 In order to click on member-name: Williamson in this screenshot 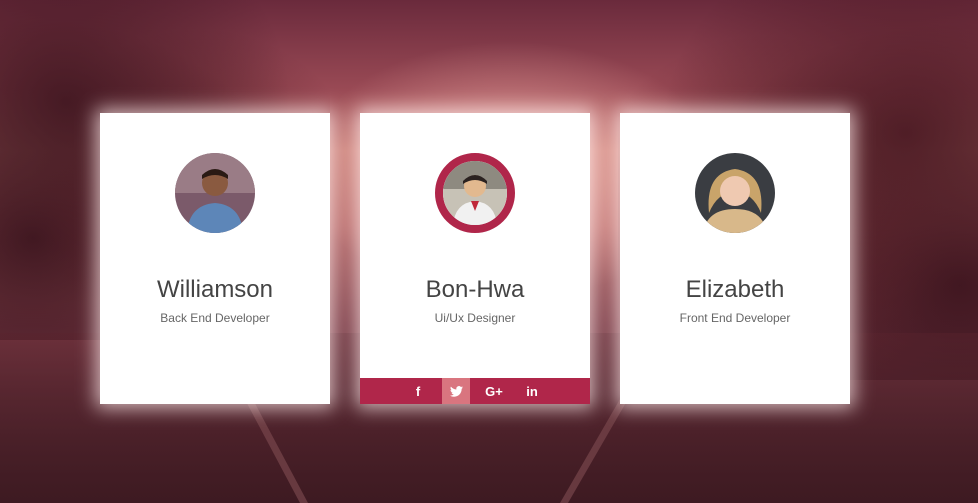, I will do `click(214, 289)`.